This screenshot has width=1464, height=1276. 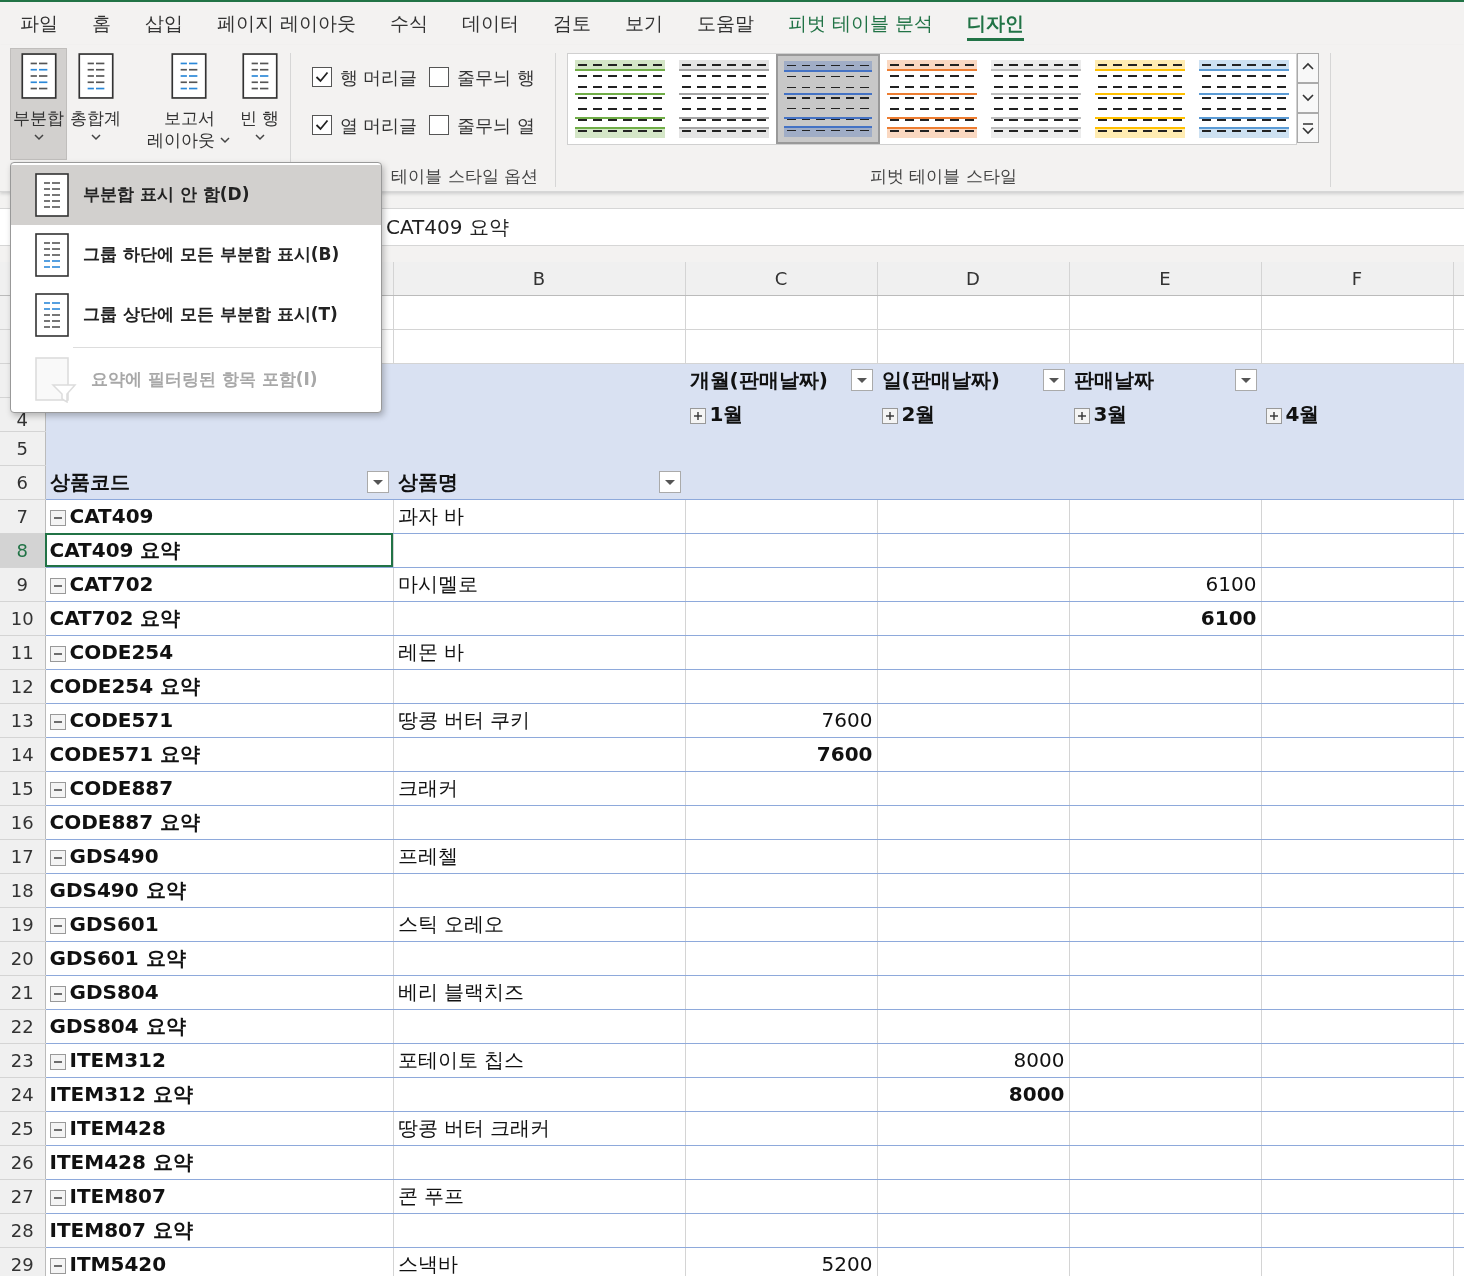 I want to click on row-number: 11, so click(x=22, y=652).